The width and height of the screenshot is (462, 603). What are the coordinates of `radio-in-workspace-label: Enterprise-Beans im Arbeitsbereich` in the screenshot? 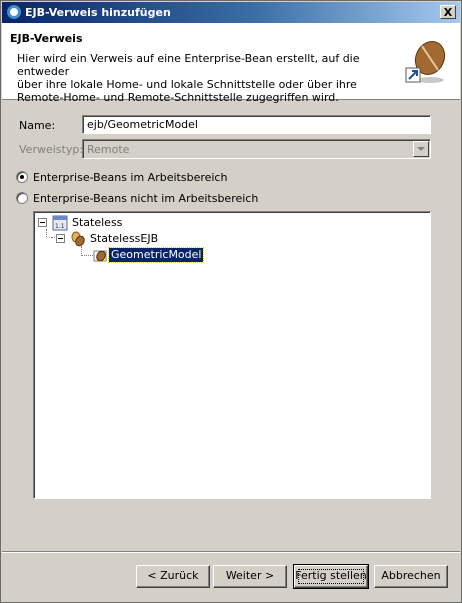 It's located at (130, 177).